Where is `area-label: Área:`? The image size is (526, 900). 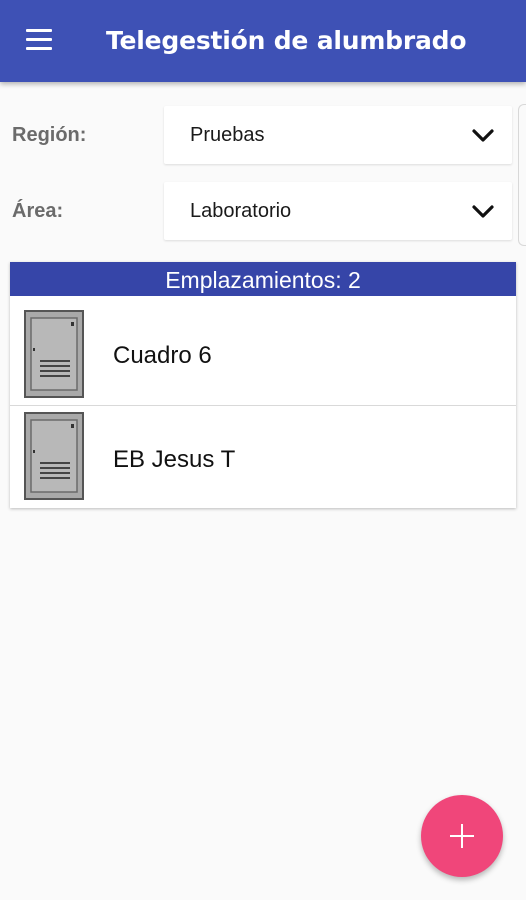 area-label: Área: is located at coordinates (38, 211).